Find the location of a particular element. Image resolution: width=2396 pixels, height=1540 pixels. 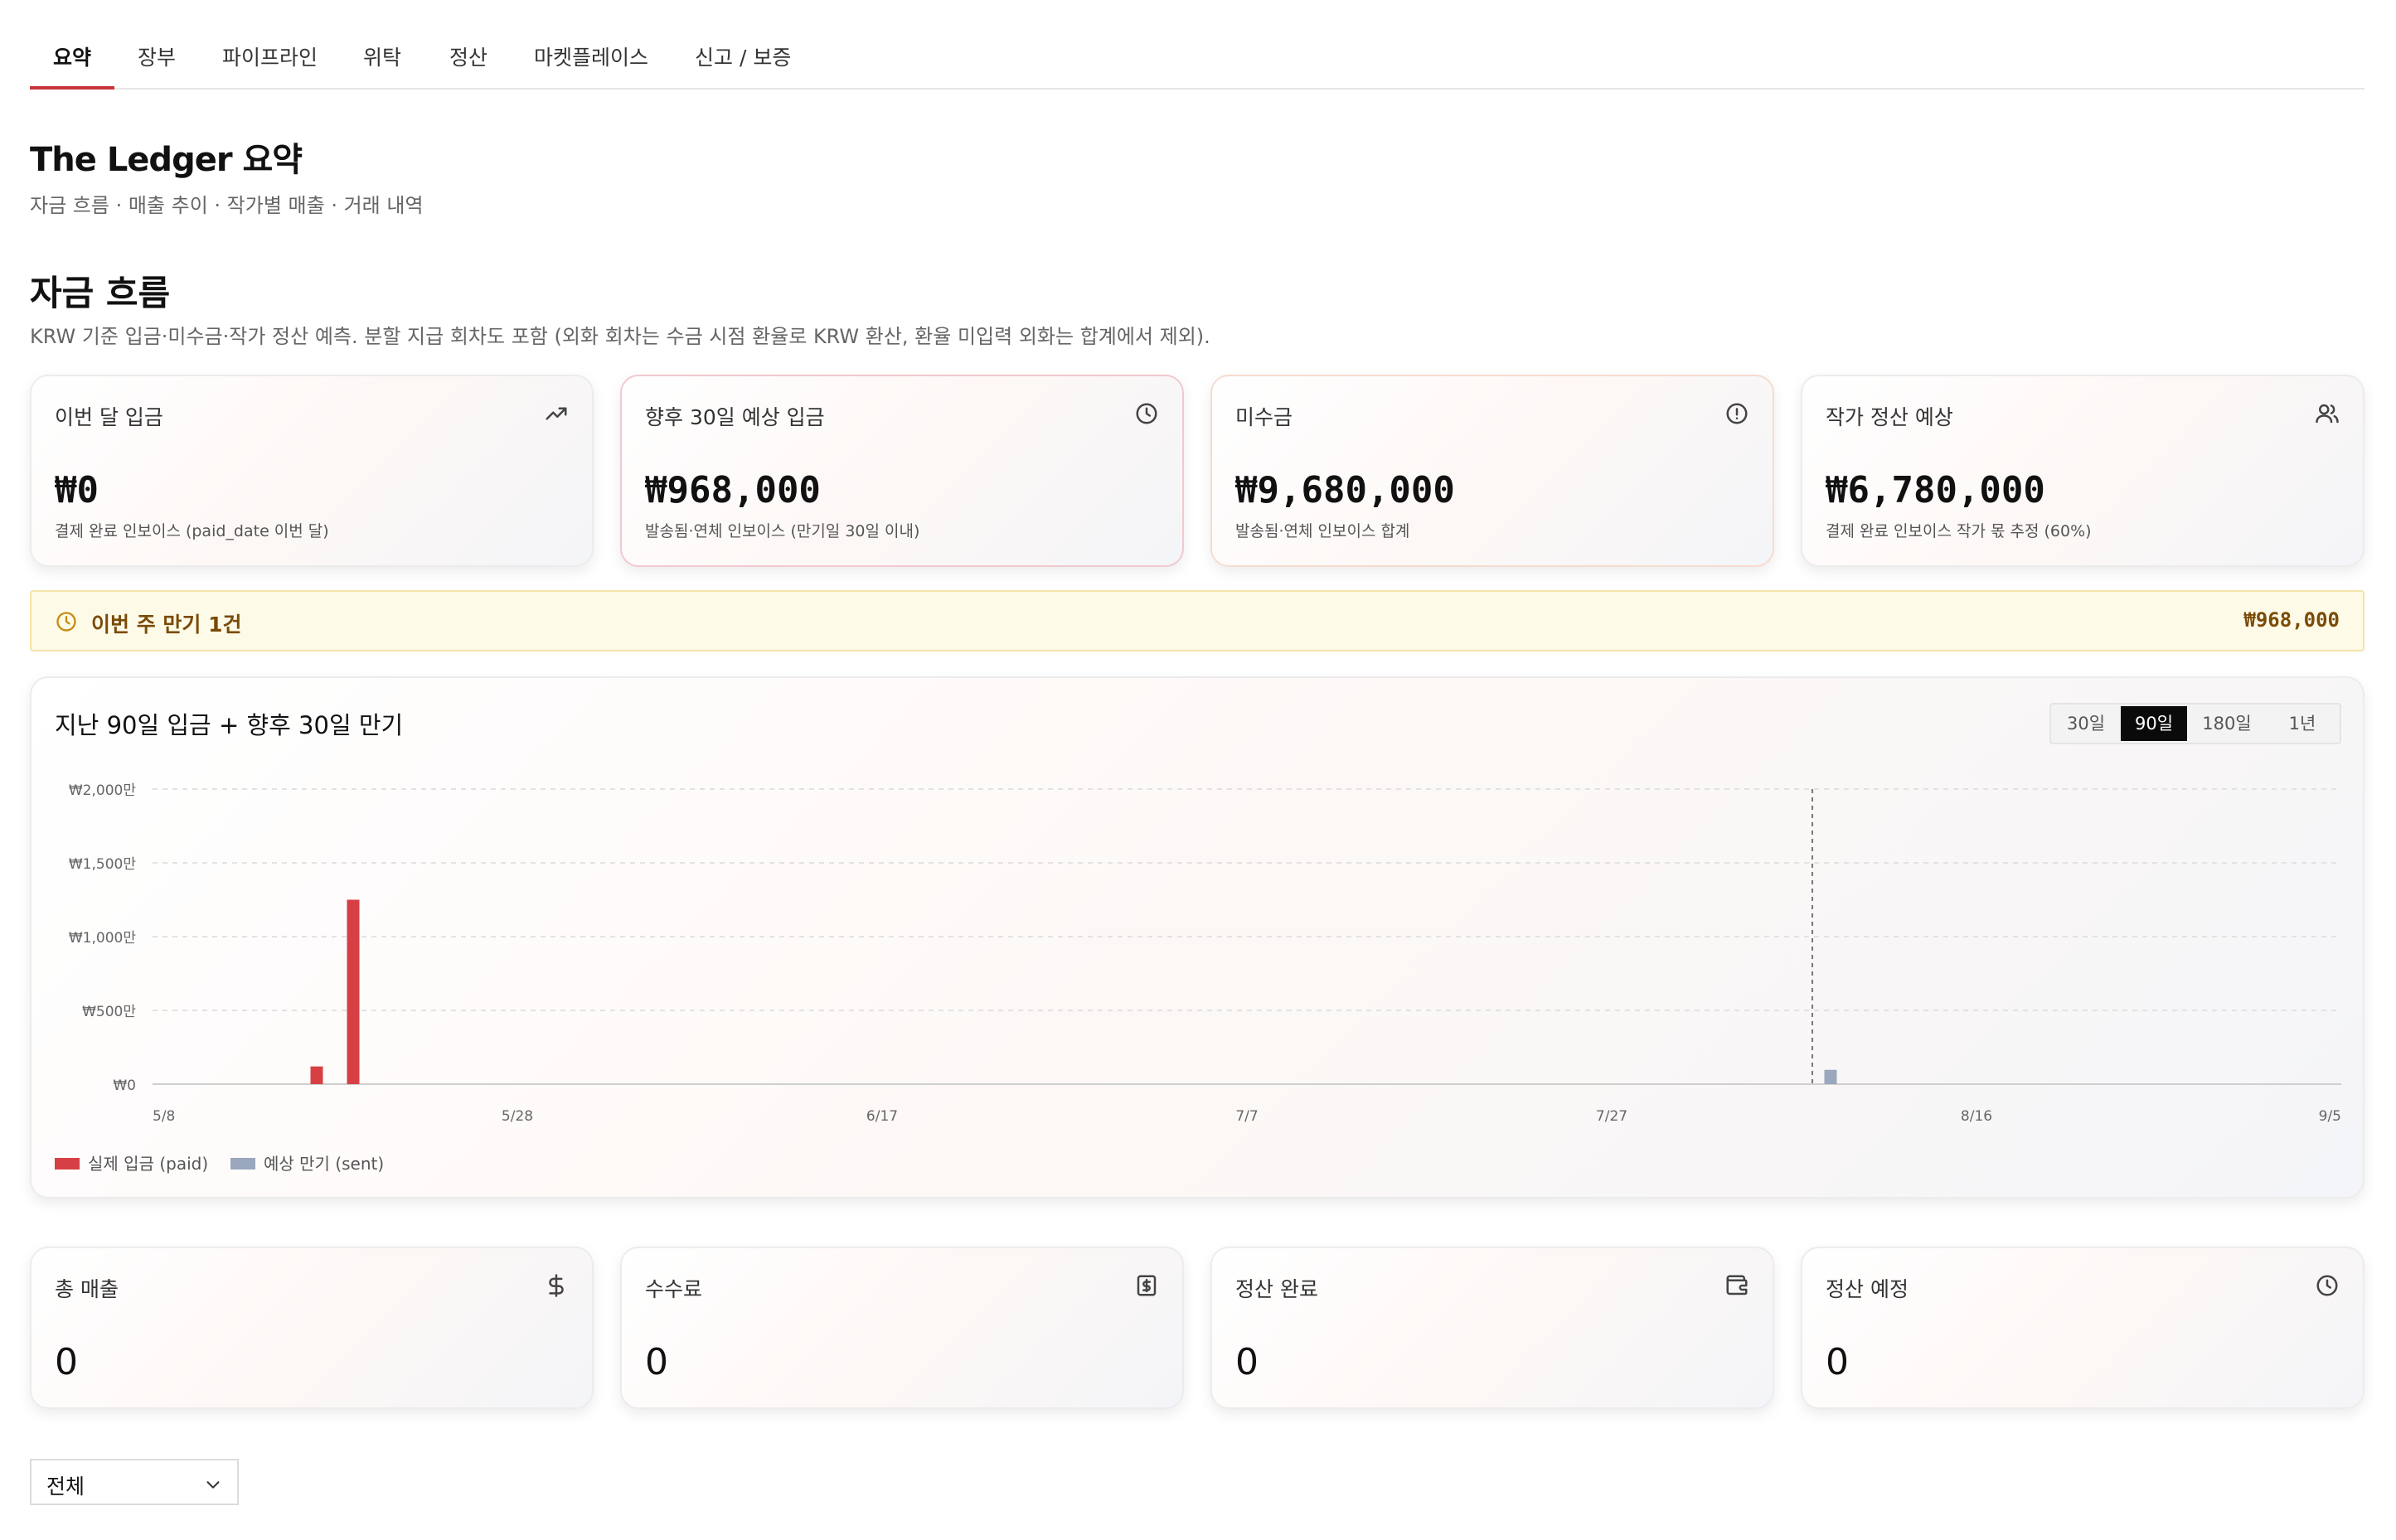

cashflow-title: 자금 흐름 is located at coordinates (100, 293).